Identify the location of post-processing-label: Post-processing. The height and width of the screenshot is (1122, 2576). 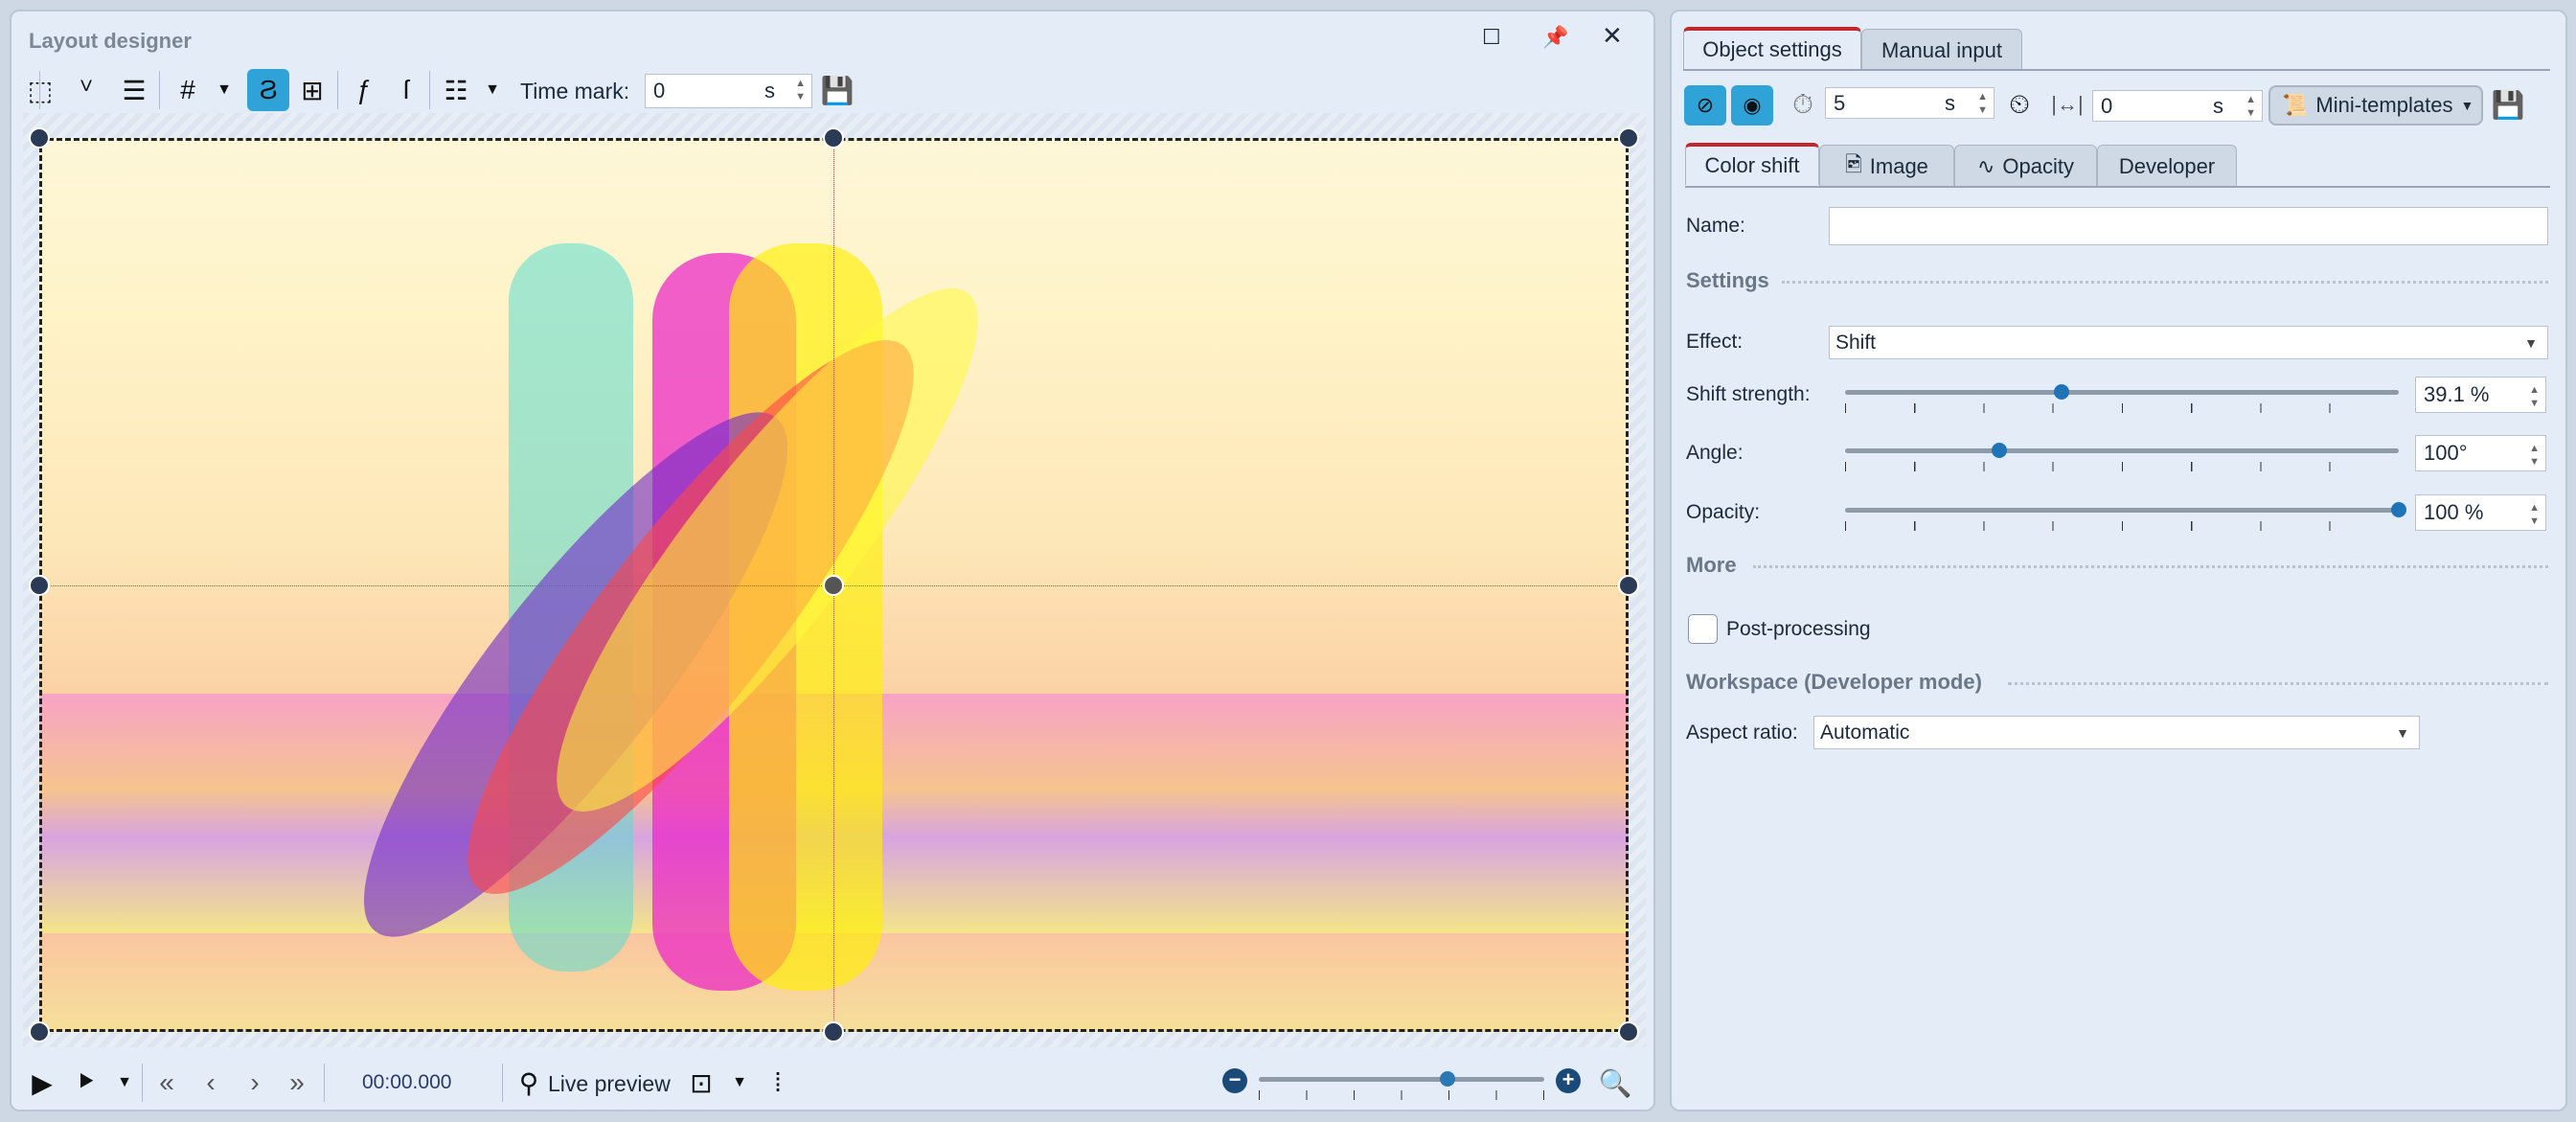
(1798, 629).